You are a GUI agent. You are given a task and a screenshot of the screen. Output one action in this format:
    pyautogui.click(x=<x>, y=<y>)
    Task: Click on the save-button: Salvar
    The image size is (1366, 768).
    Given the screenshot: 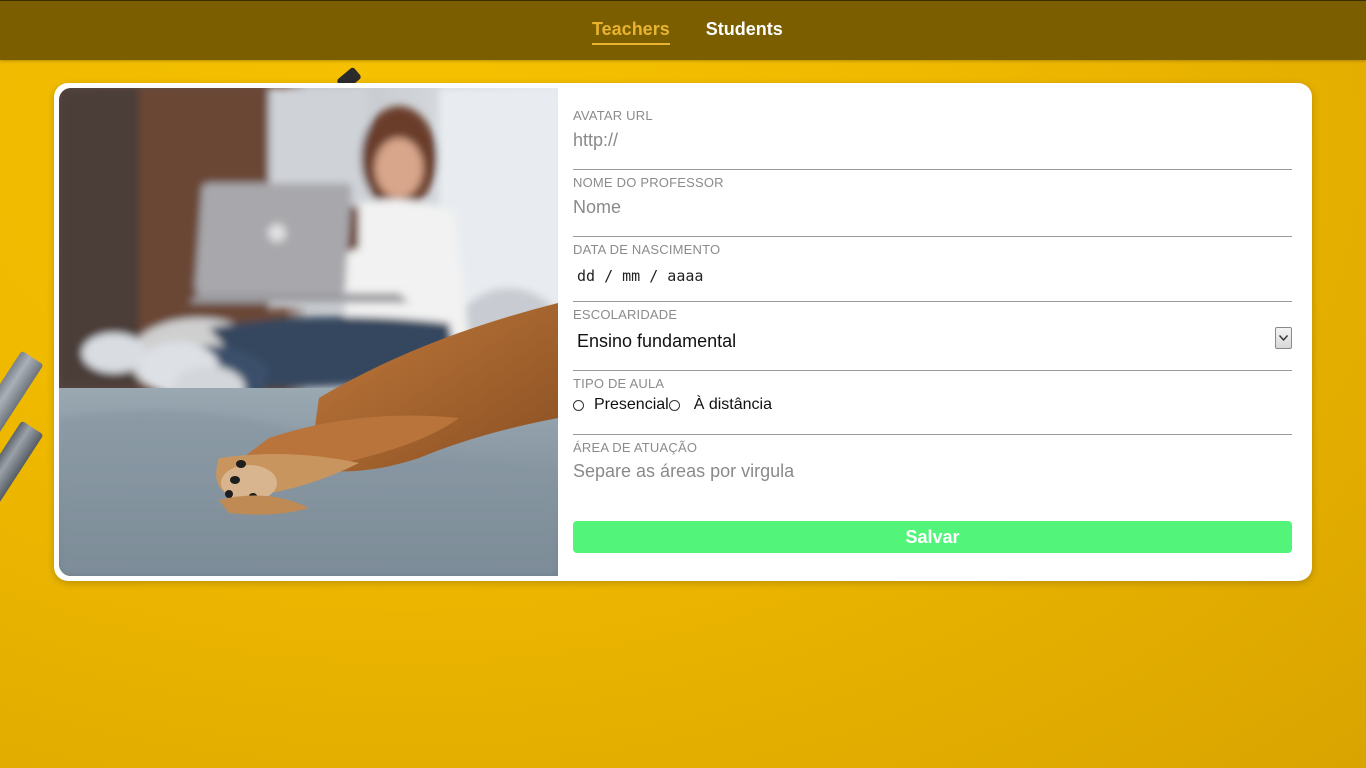 What is the action you would take?
    pyautogui.click(x=932, y=537)
    